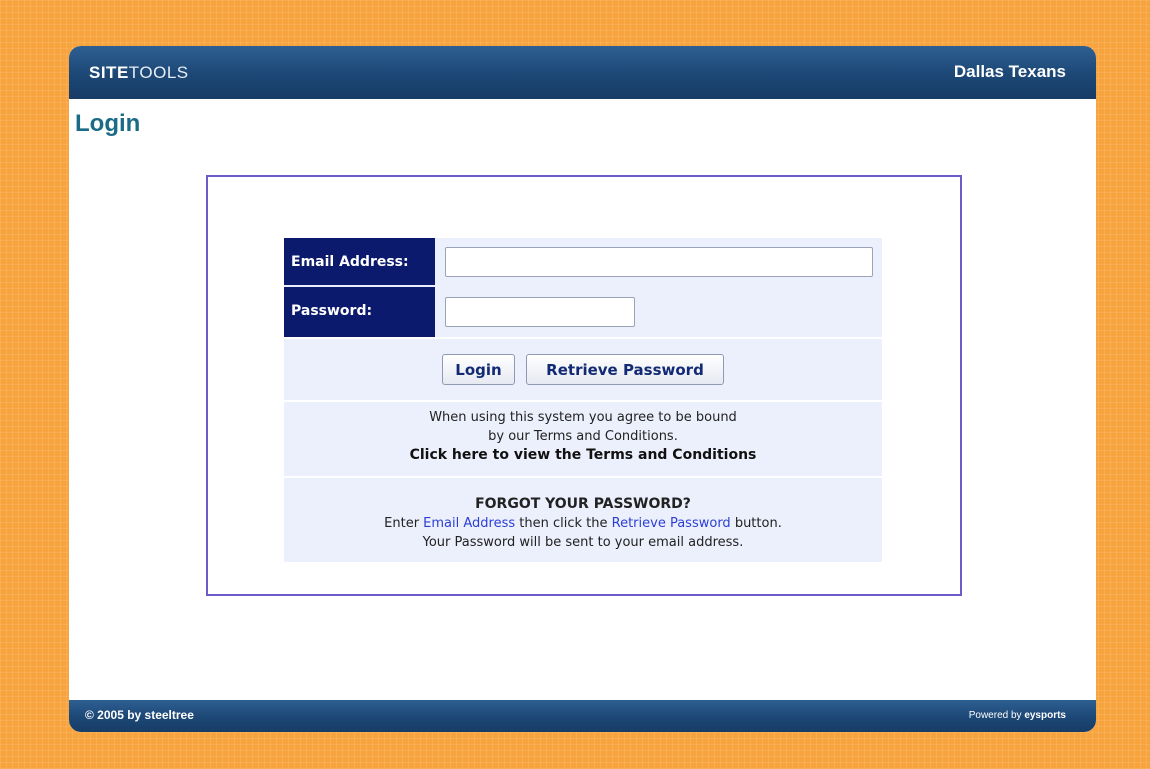 Image resolution: width=1150 pixels, height=769 pixels. I want to click on forgot-text-mid: then click the, so click(563, 523).